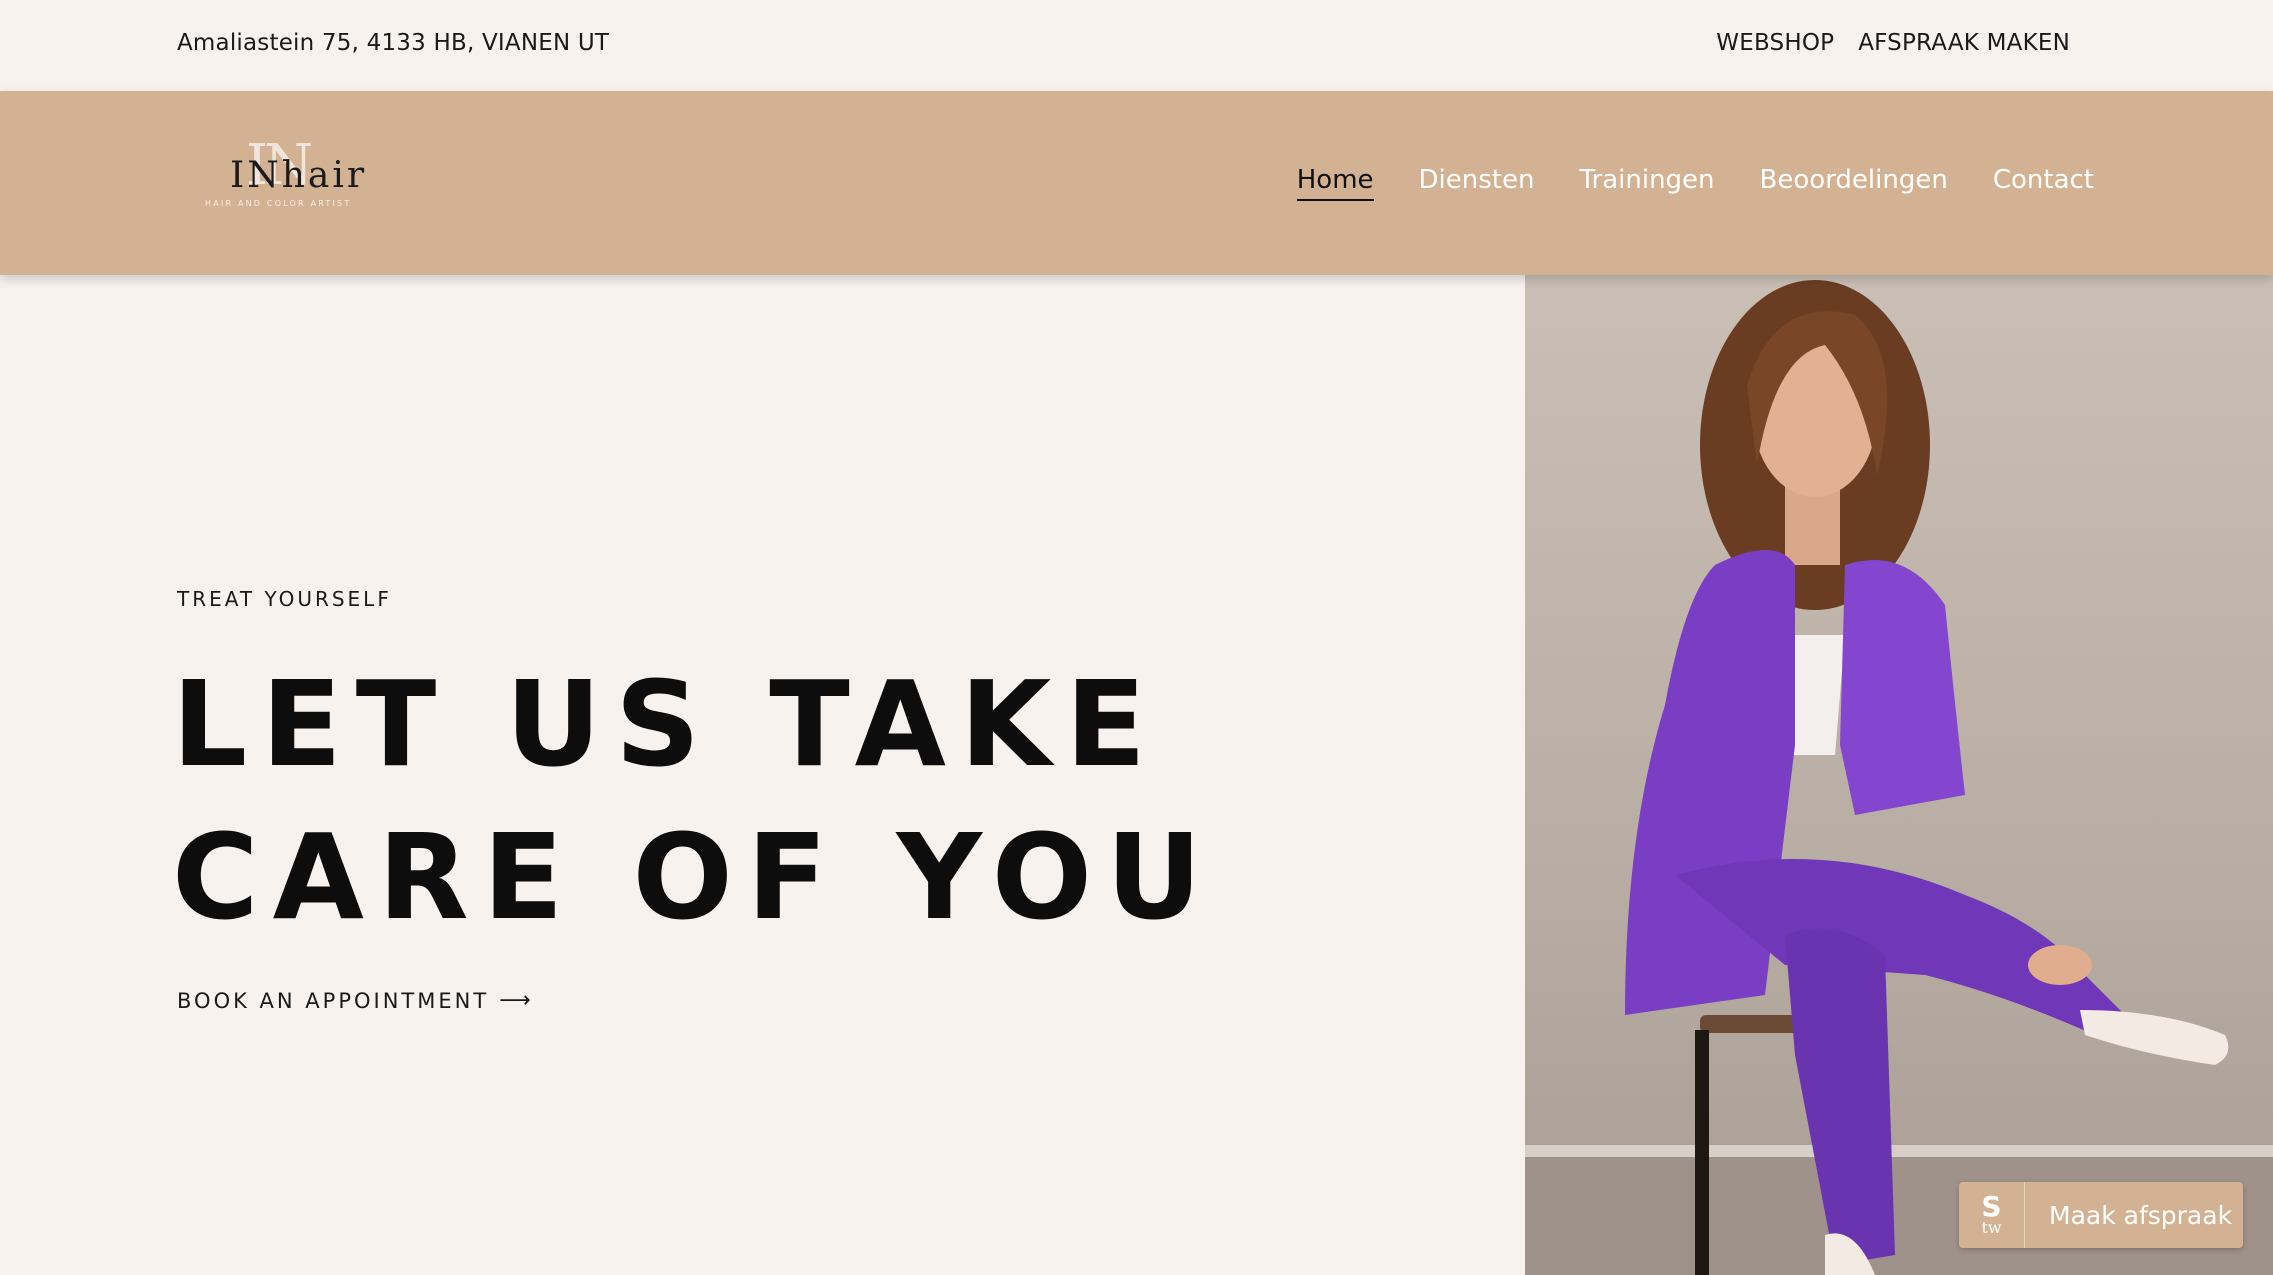 The width and height of the screenshot is (2273, 1275). I want to click on arrow-right-icon: ⟶, so click(516, 1000).